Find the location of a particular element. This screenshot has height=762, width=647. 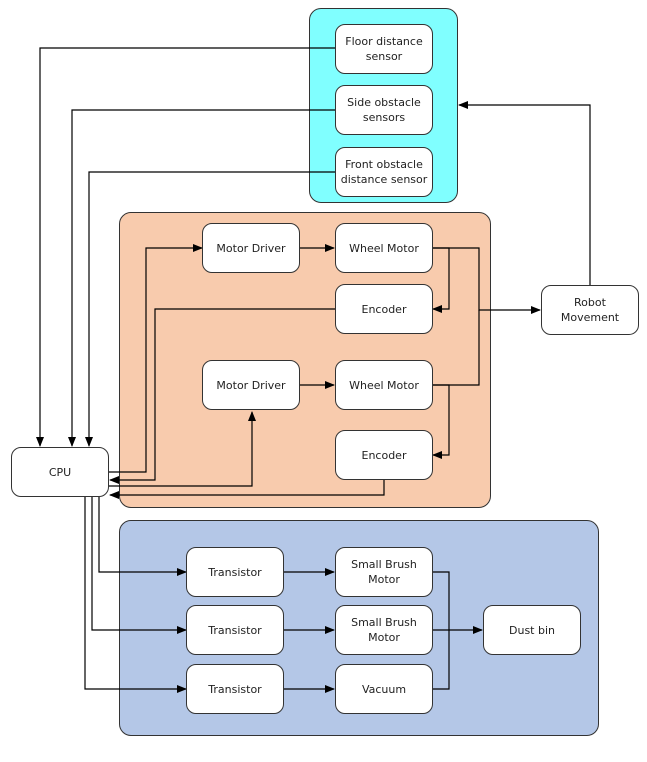

small-brush-motor-2-node: Small Brush Motor is located at coordinates (384, 630).